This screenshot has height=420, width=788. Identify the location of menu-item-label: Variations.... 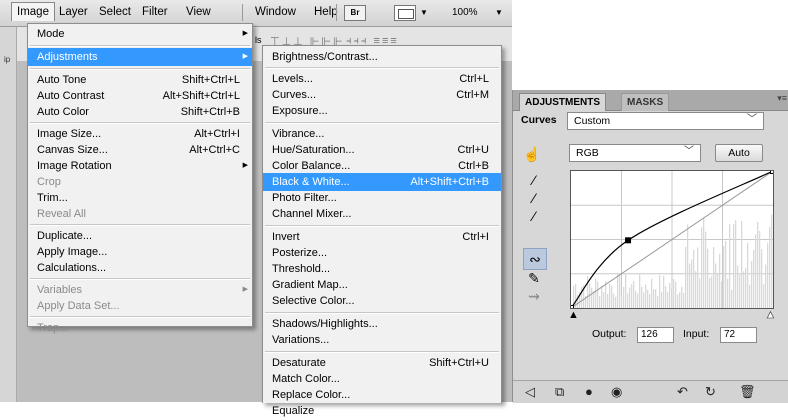
(301, 340).